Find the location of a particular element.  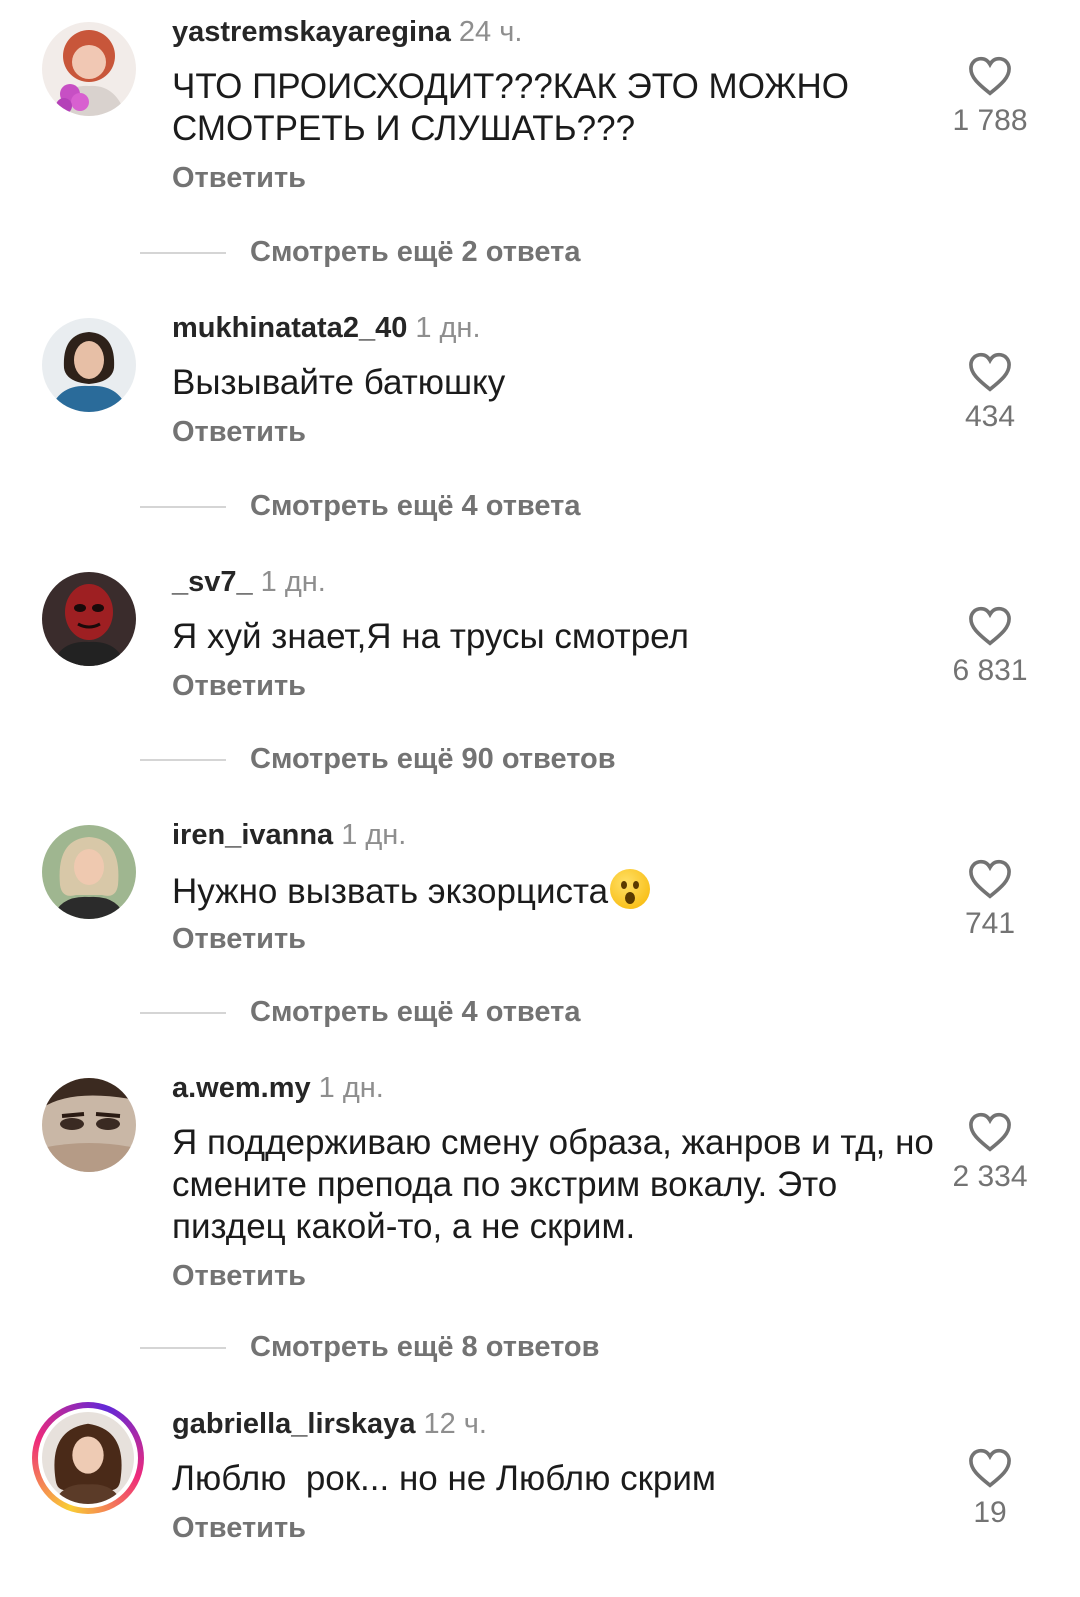

comment-meta: _sv7_ 1 дн. is located at coordinates (249, 582).